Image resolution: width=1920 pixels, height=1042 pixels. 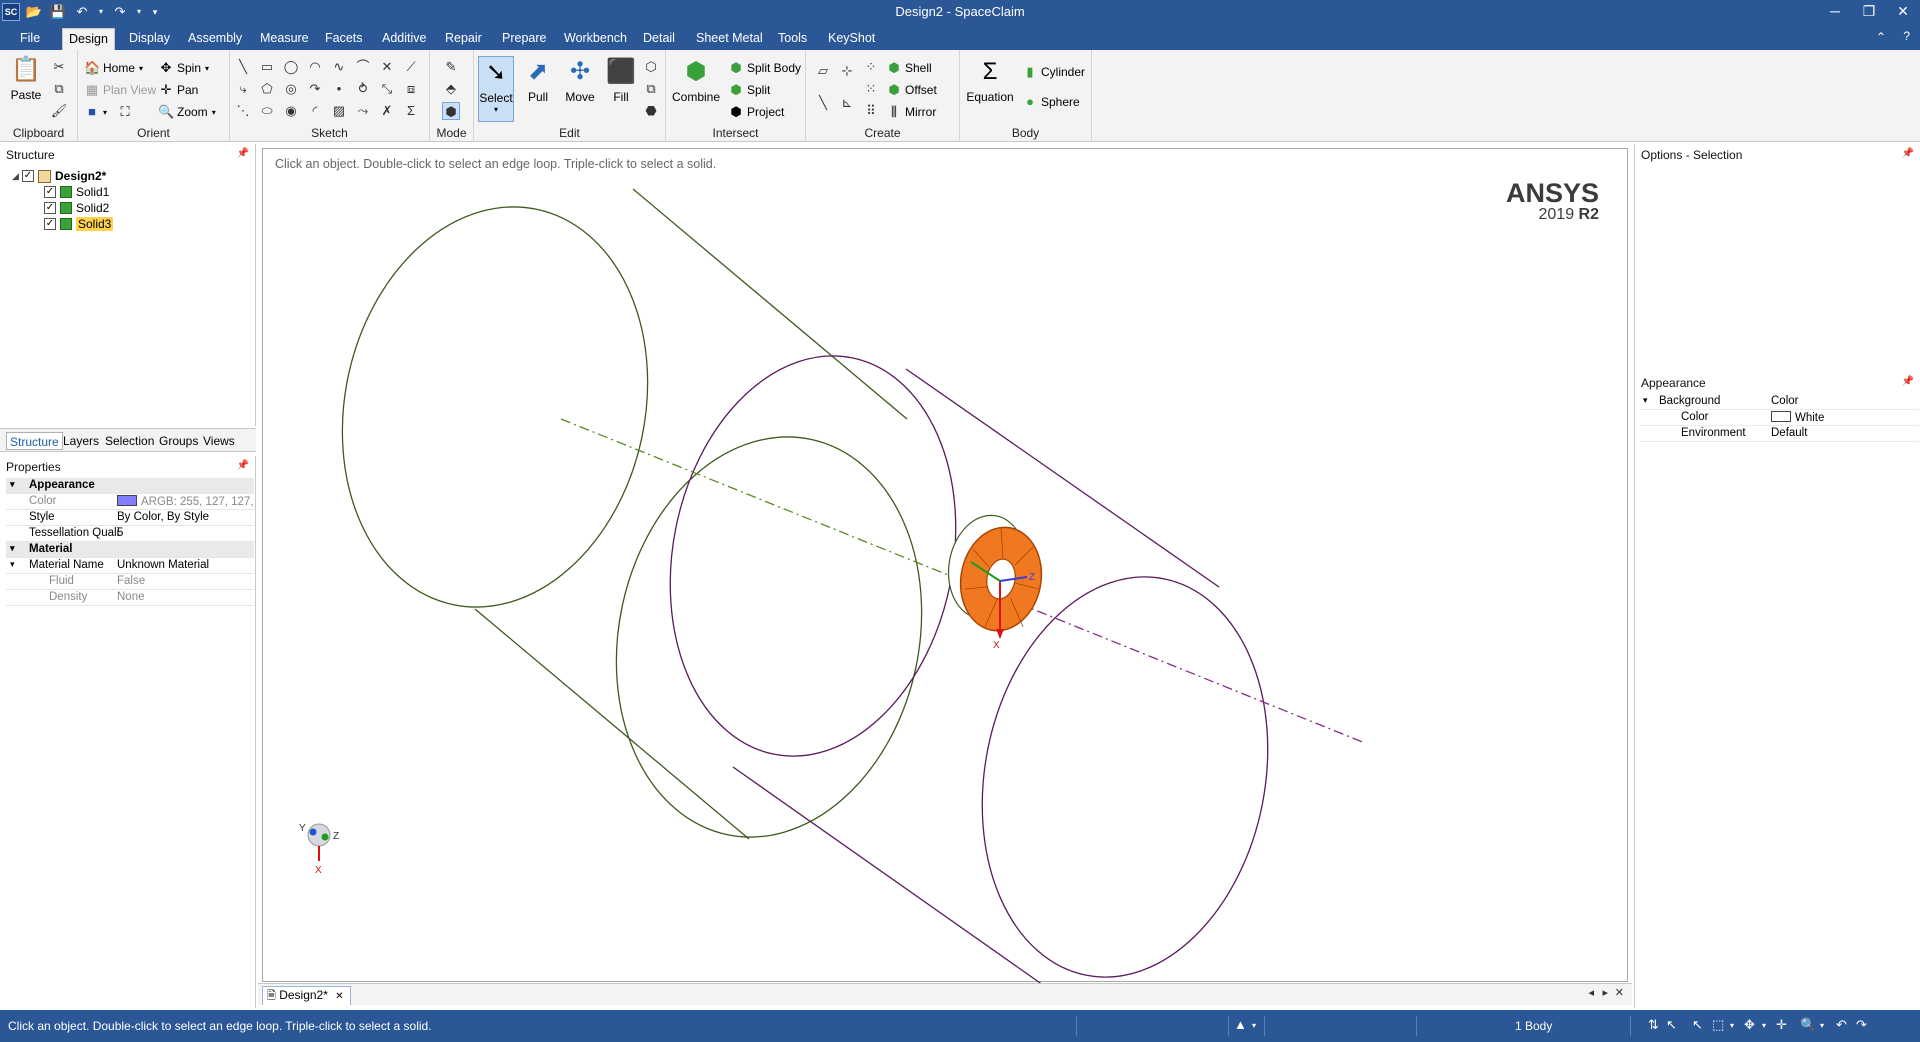 What do you see at coordinates (50, 192) in the screenshot?
I see `solid1-checkbox: ✓` at bounding box center [50, 192].